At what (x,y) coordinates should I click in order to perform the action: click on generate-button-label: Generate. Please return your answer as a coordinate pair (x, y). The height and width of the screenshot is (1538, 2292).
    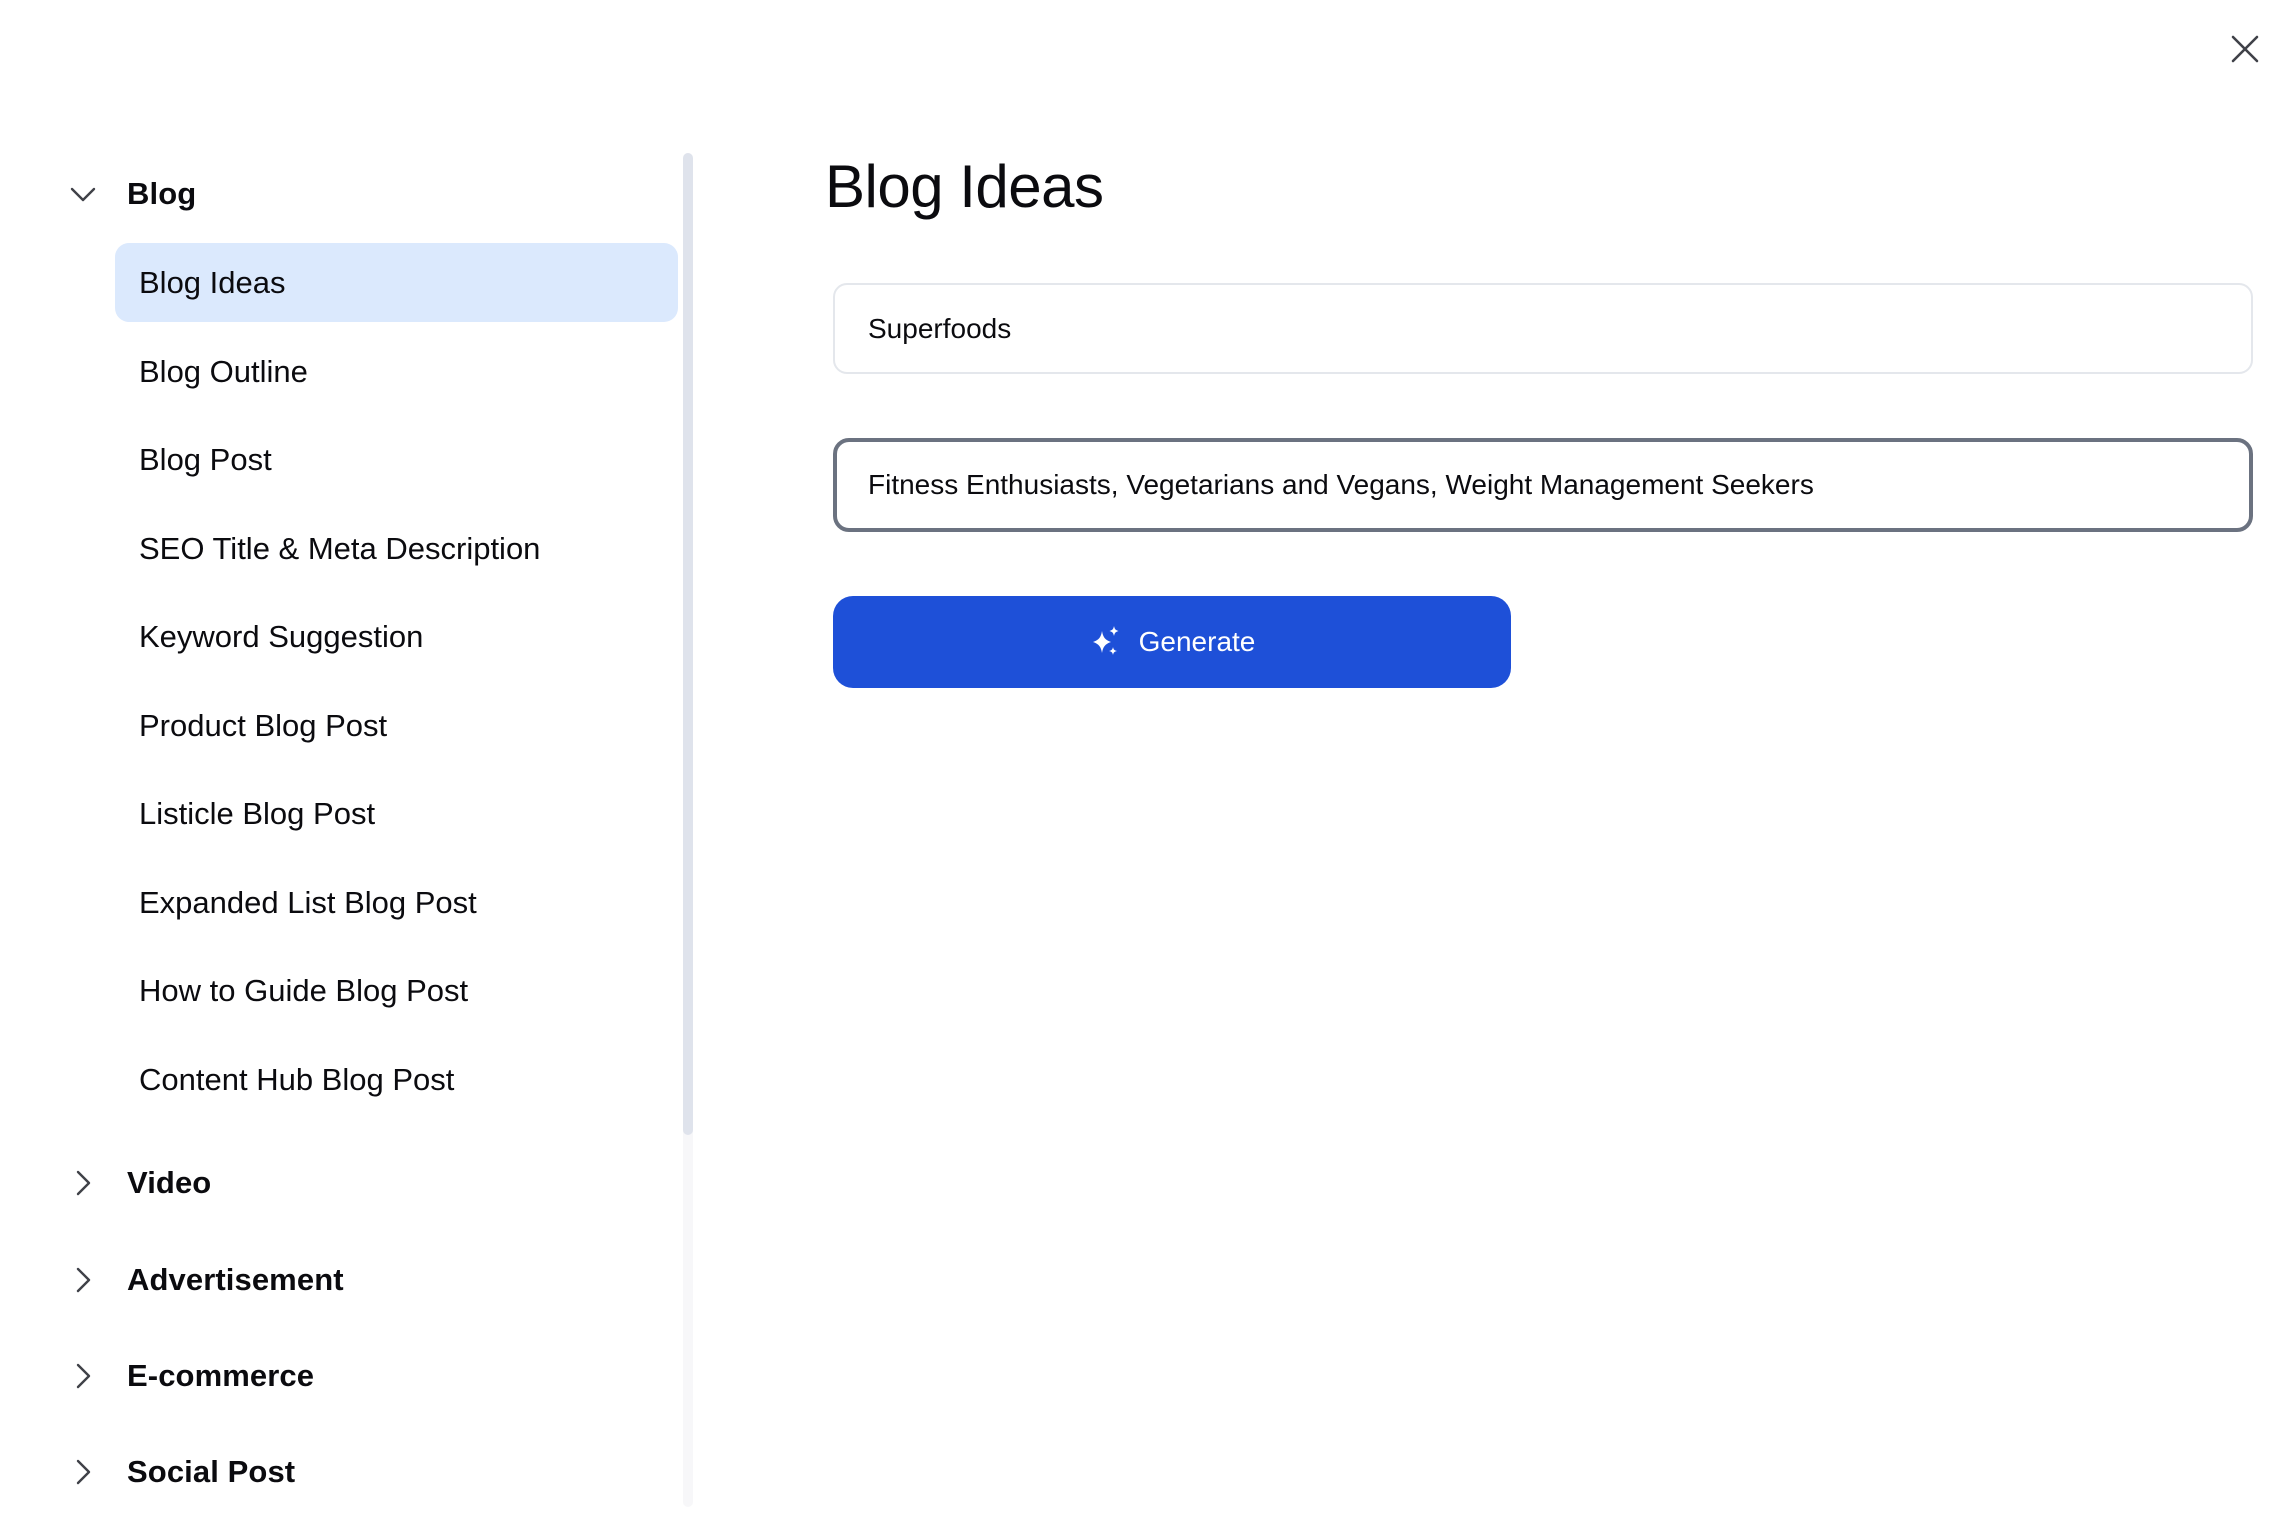
    Looking at the image, I should click on (1197, 641).